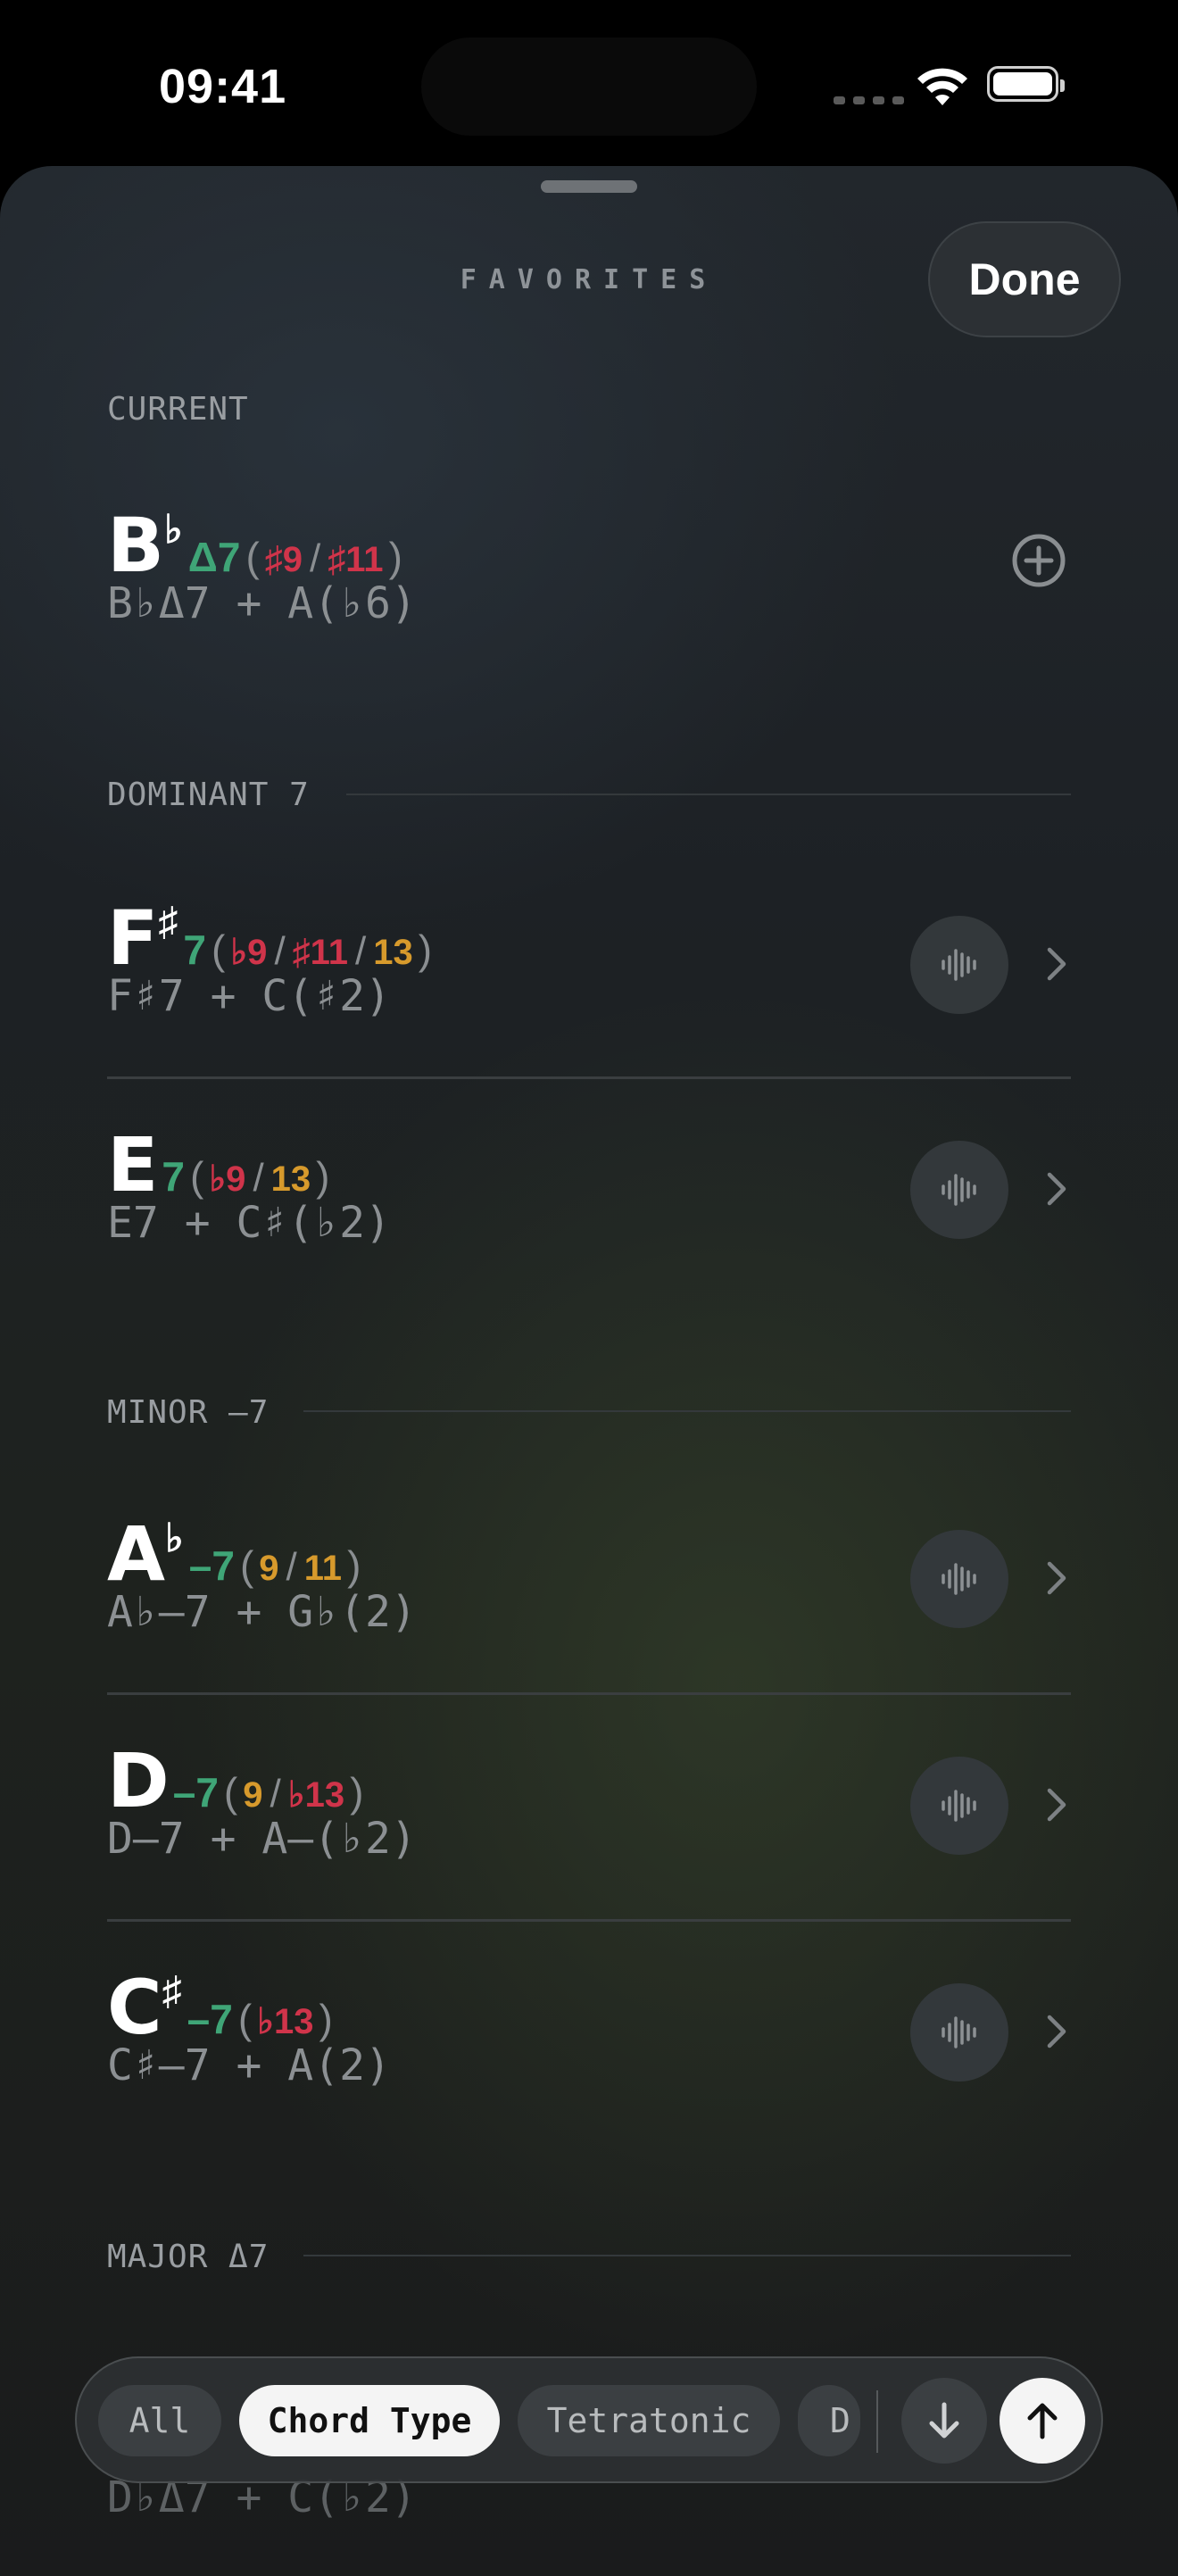  What do you see at coordinates (589, 86) in the screenshot?
I see `dynamic-island` at bounding box center [589, 86].